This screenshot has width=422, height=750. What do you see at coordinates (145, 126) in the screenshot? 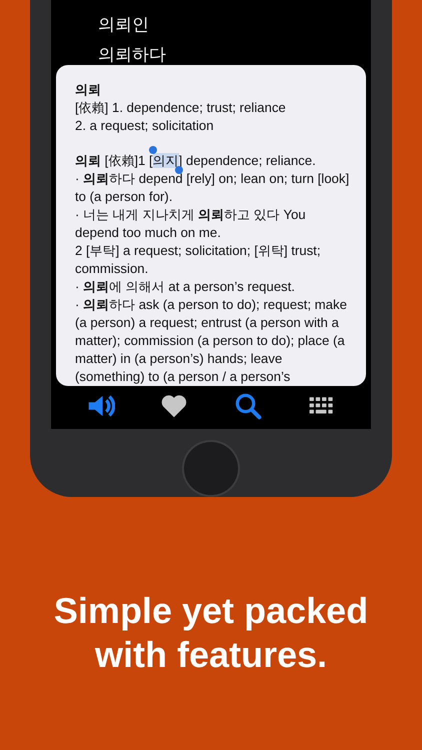
I see `definition-text: 2. a request; solicitation` at bounding box center [145, 126].